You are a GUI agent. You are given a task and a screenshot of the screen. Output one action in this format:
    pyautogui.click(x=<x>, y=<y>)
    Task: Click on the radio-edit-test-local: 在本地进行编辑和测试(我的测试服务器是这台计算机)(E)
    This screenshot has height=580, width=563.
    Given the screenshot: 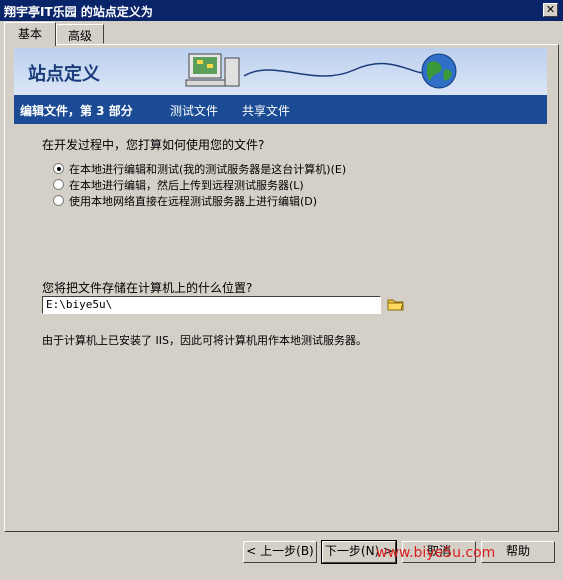 What is the action you would take?
    pyautogui.click(x=199, y=168)
    